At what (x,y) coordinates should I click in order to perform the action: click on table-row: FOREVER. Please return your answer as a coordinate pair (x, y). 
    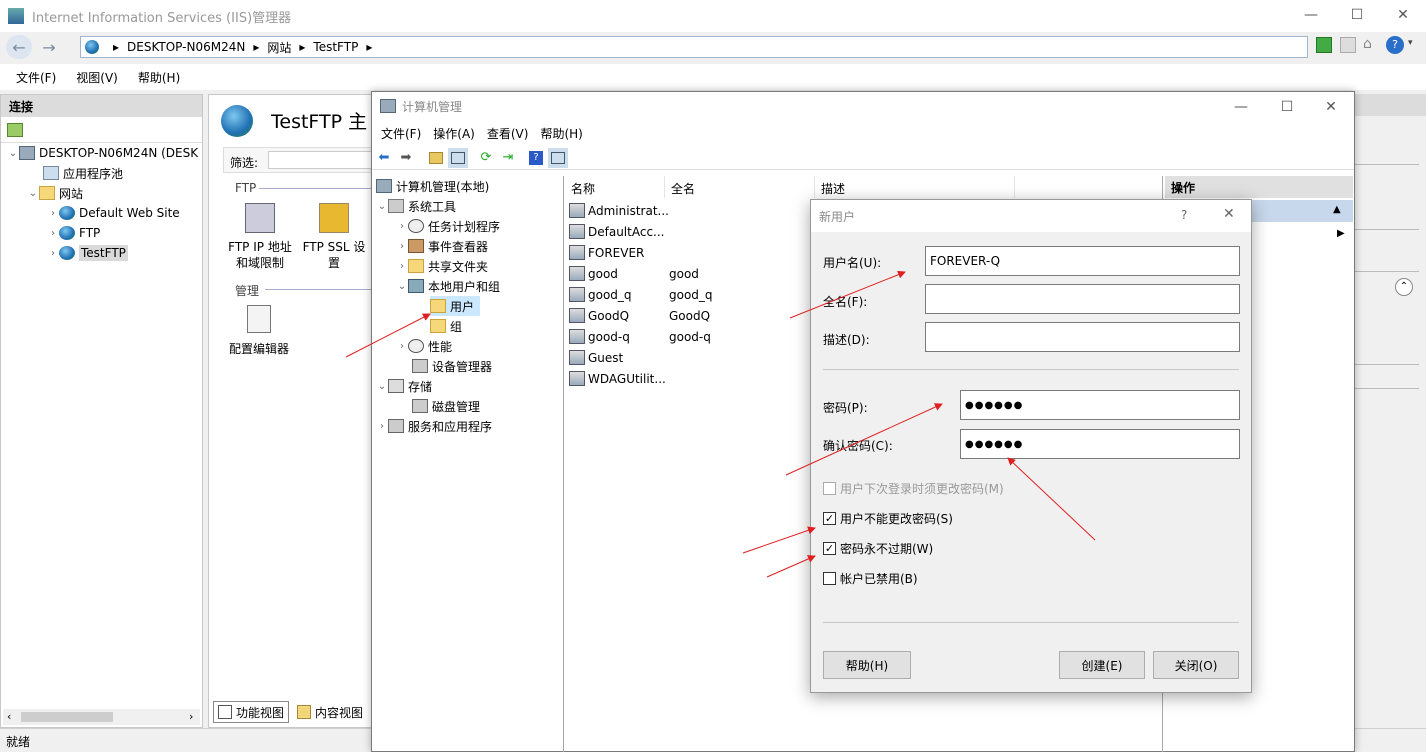
    Looking at the image, I should click on (606, 252).